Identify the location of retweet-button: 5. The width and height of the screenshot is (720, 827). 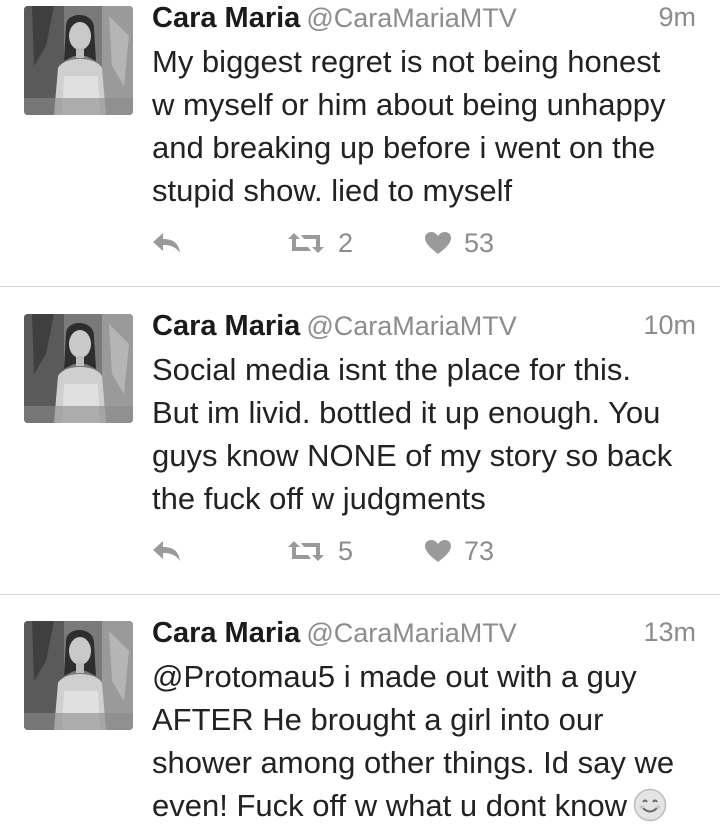
(319, 551).